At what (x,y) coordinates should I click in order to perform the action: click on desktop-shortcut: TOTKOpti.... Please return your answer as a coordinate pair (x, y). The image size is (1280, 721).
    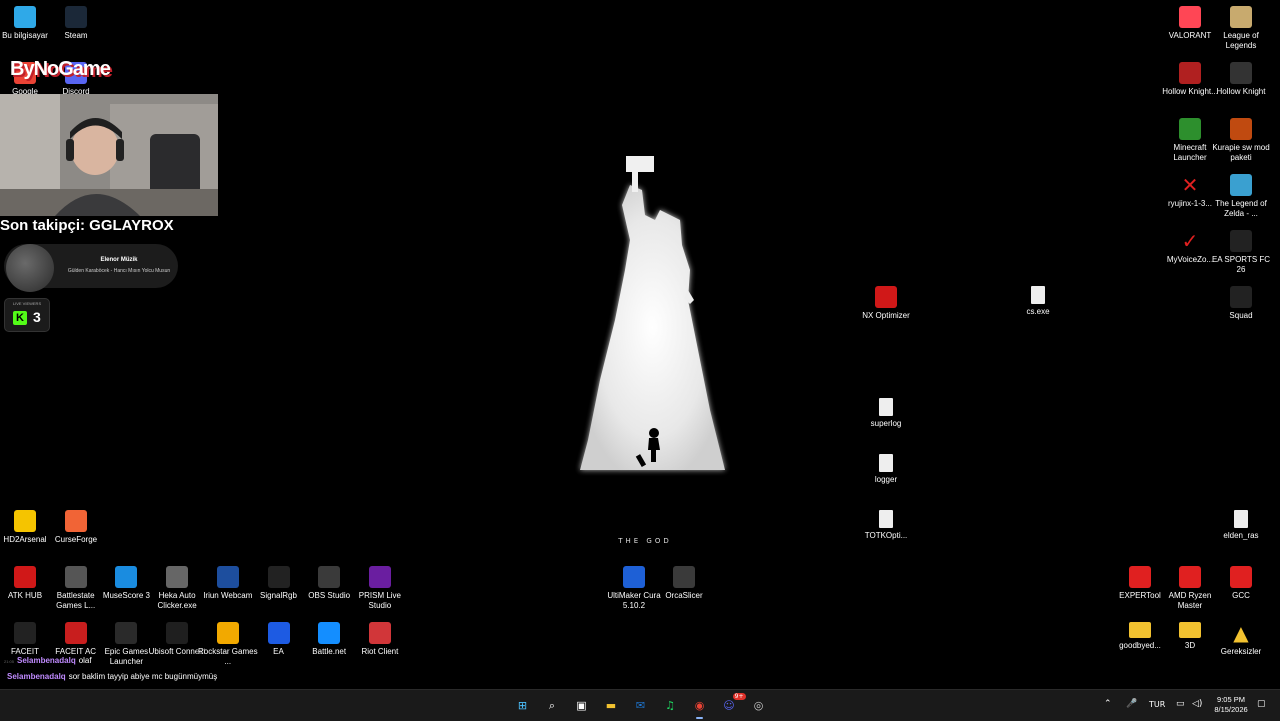
    Looking at the image, I should click on (886, 525).